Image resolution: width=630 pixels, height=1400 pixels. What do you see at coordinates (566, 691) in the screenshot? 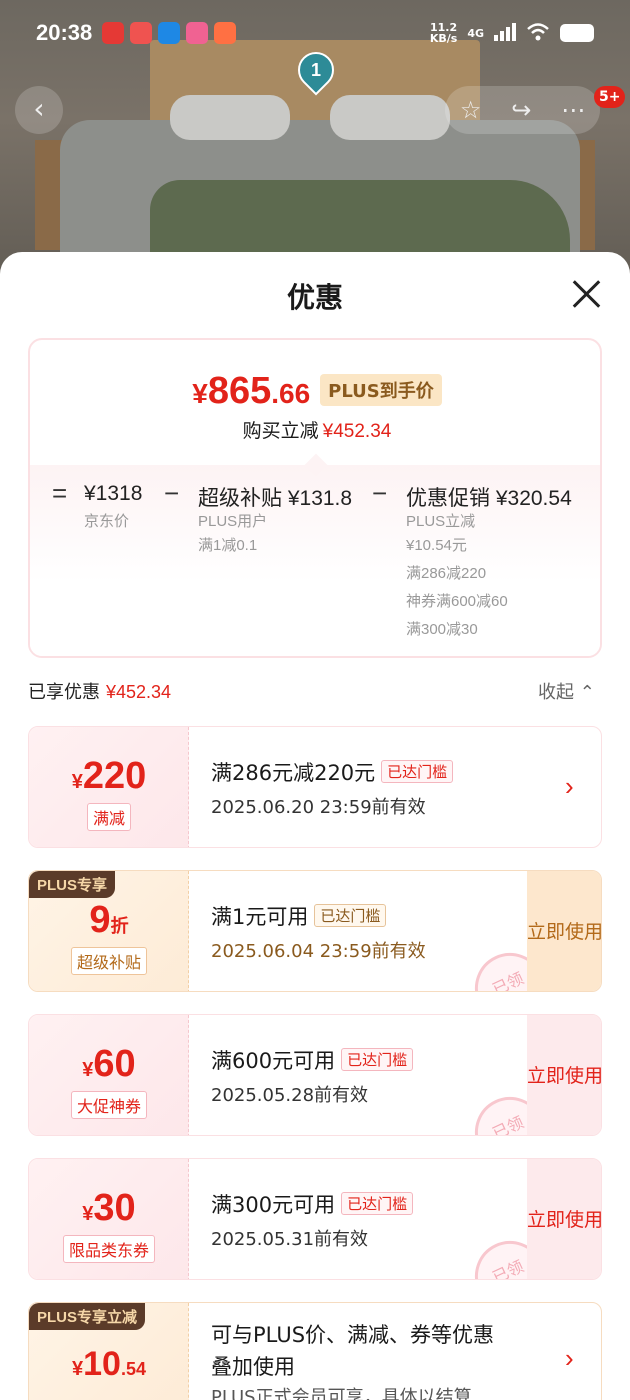
I see `collapse-button: 收起 ⌃` at bounding box center [566, 691].